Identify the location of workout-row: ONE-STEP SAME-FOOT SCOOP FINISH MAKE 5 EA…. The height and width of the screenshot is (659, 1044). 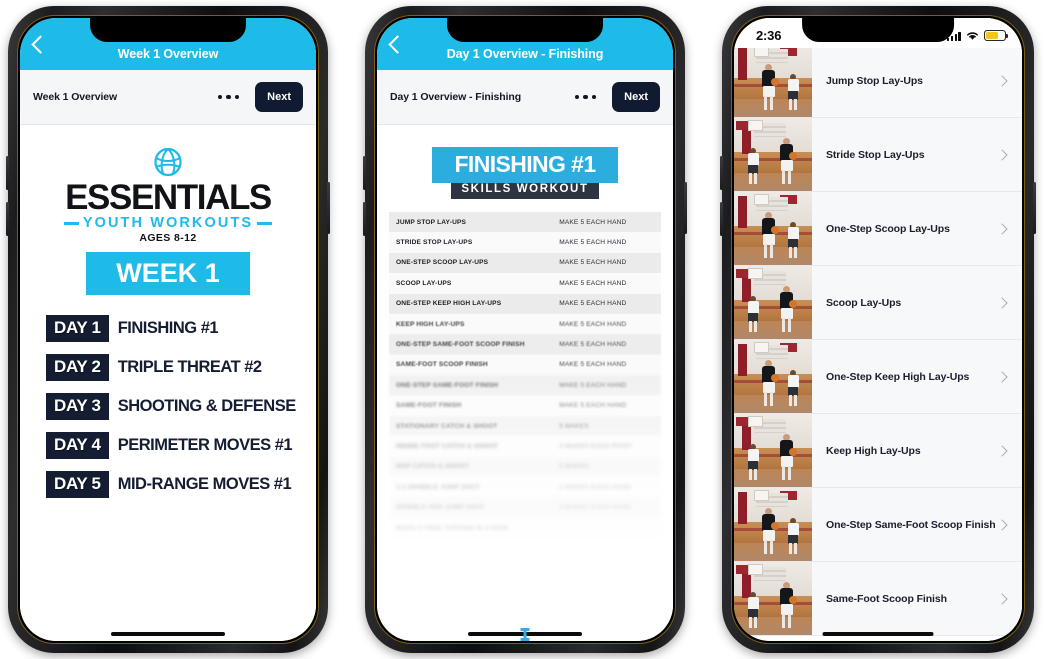
(525, 344).